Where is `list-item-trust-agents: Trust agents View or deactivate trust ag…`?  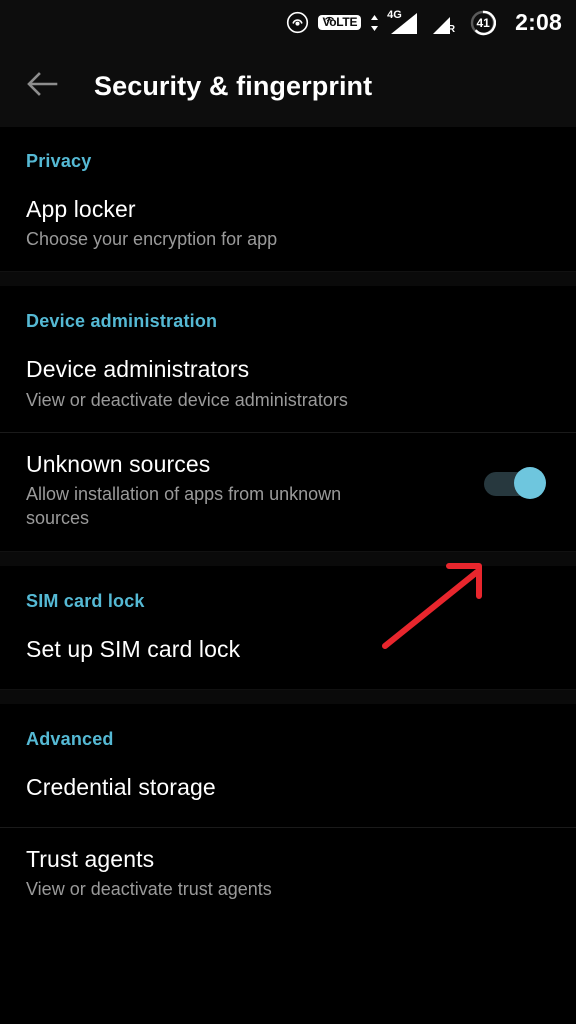
list-item-trust-agents: Trust agents View or deactivate trust ag… is located at coordinates (288, 873).